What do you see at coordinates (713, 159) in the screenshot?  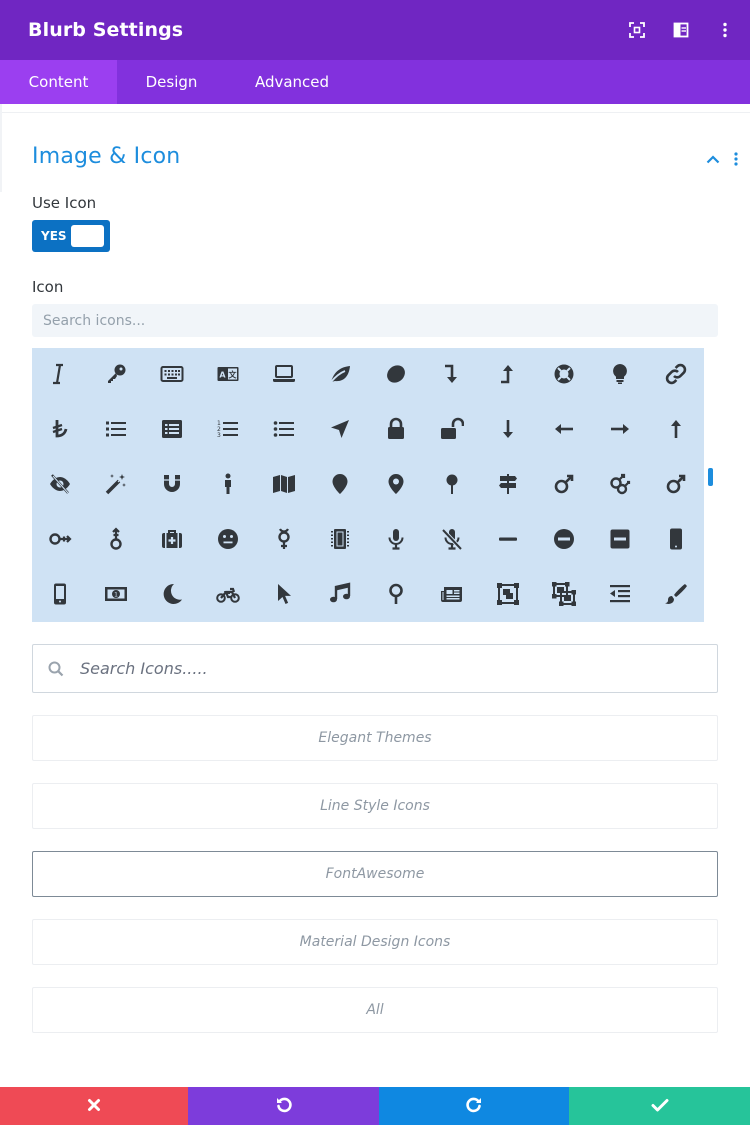 I see `chevron-up-icon` at bounding box center [713, 159].